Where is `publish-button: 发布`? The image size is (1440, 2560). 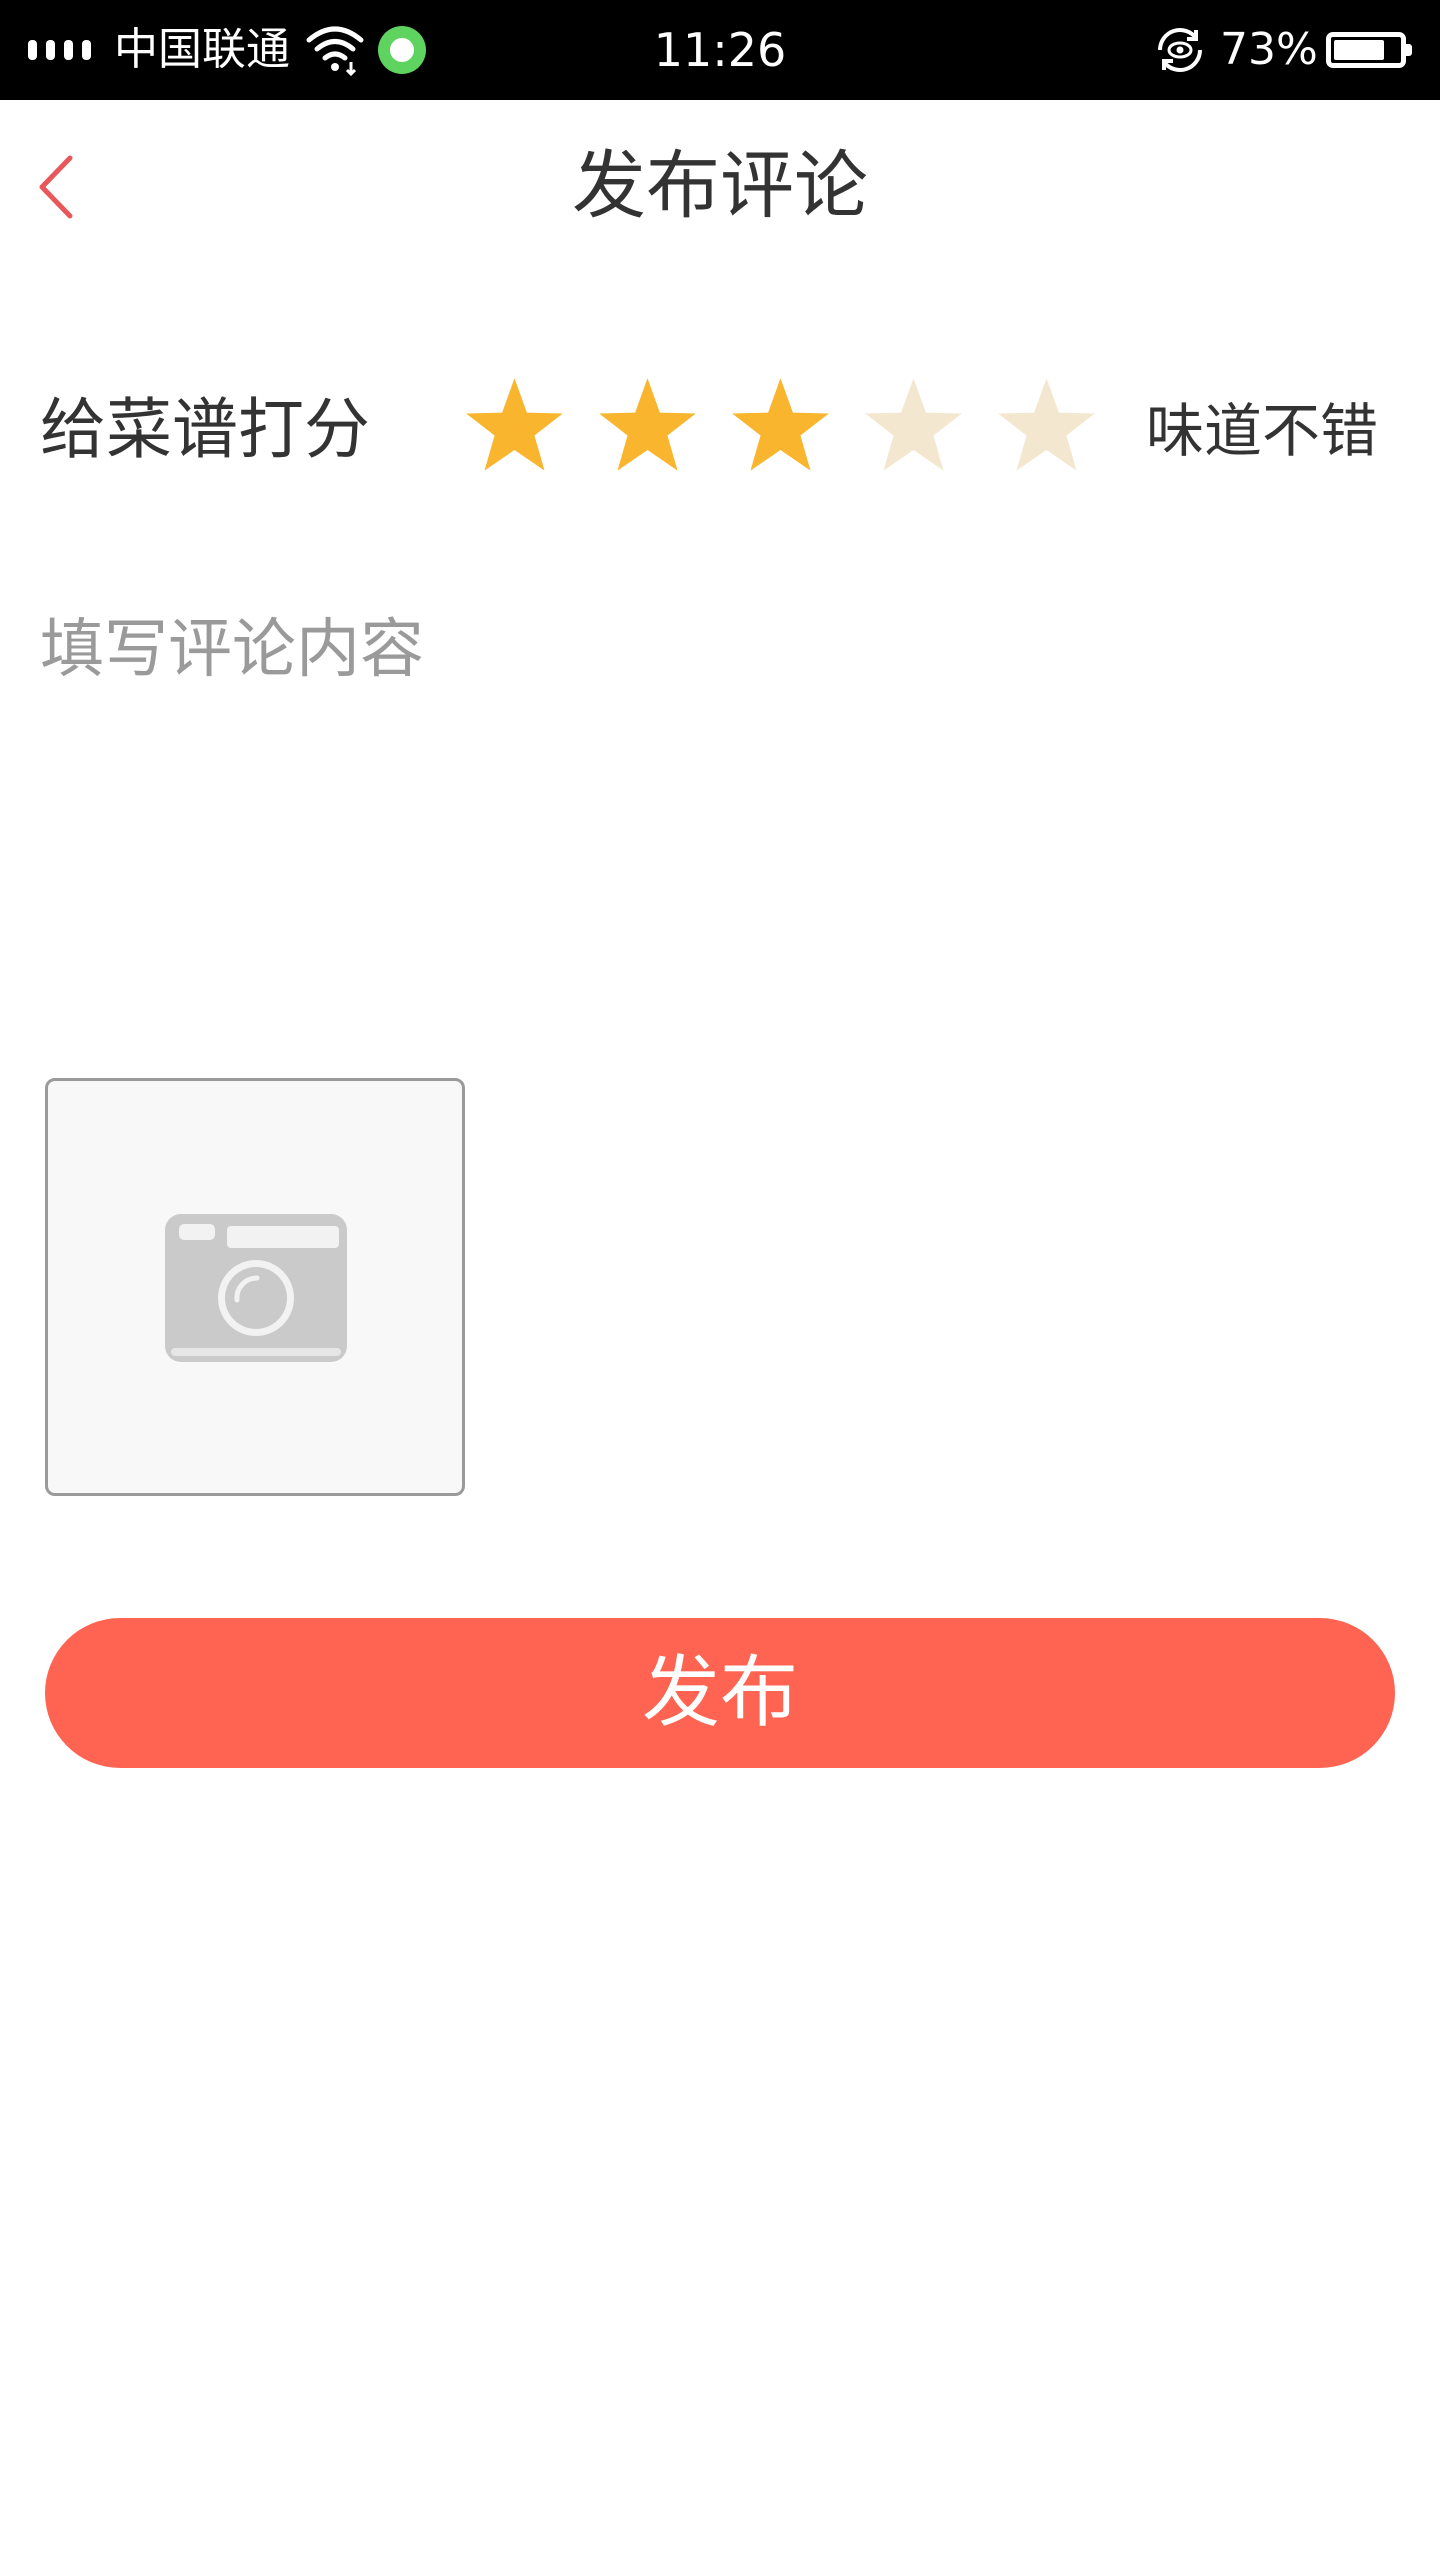 publish-button: 发布 is located at coordinates (720, 1693).